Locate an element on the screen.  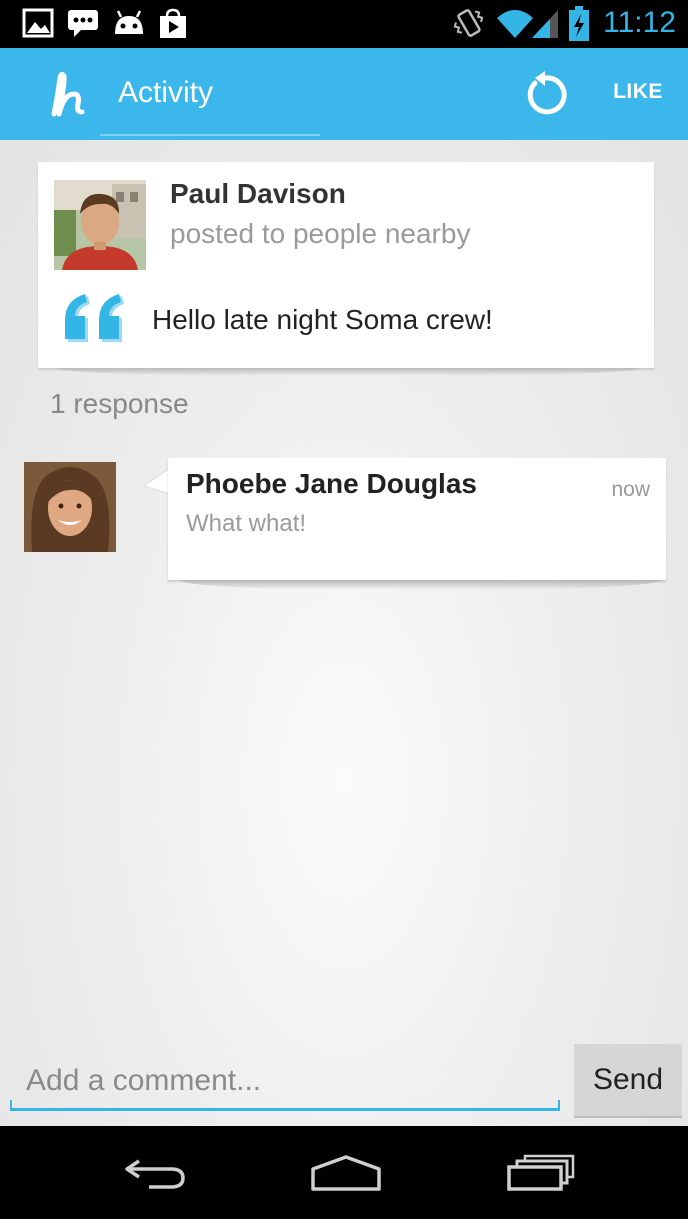
reply-timestamp: now is located at coordinates (630, 489).